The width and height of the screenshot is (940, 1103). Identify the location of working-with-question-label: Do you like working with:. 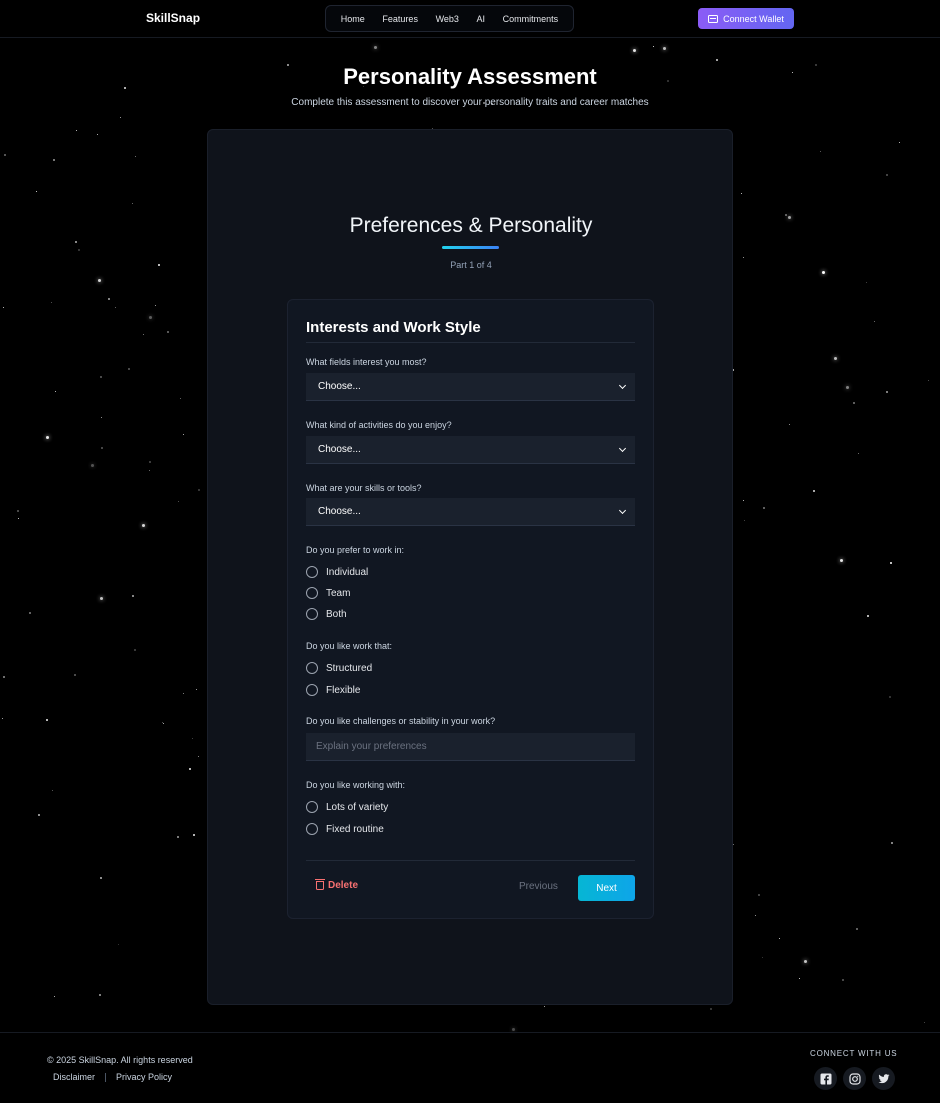
(356, 785).